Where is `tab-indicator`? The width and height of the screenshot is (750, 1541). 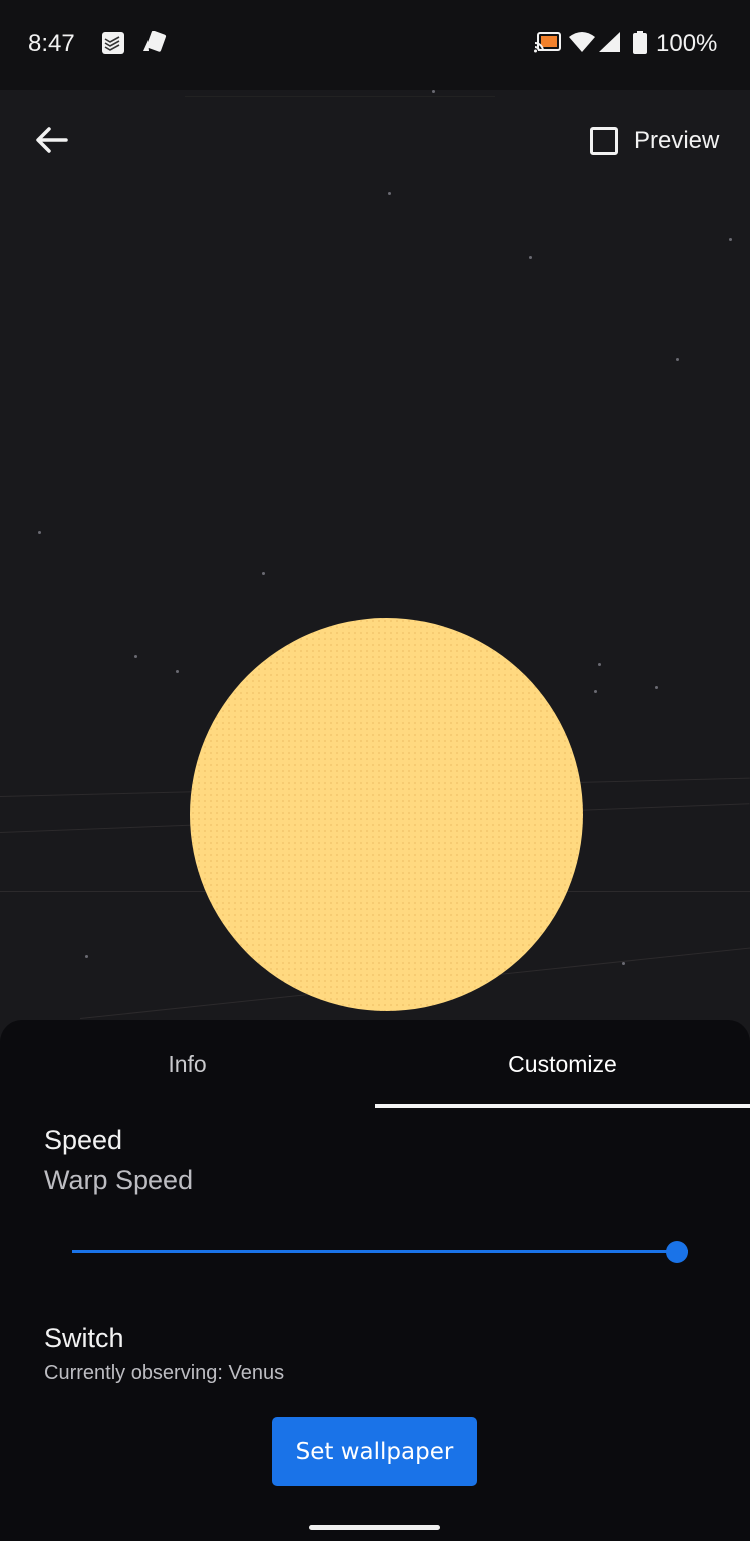
tab-indicator is located at coordinates (562, 1106).